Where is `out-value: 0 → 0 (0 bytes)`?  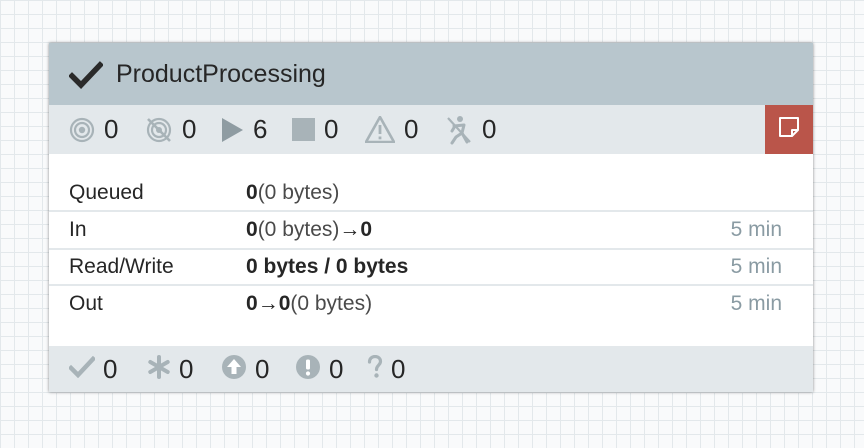
out-value: 0 → 0 (0 bytes) is located at coordinates (309, 303).